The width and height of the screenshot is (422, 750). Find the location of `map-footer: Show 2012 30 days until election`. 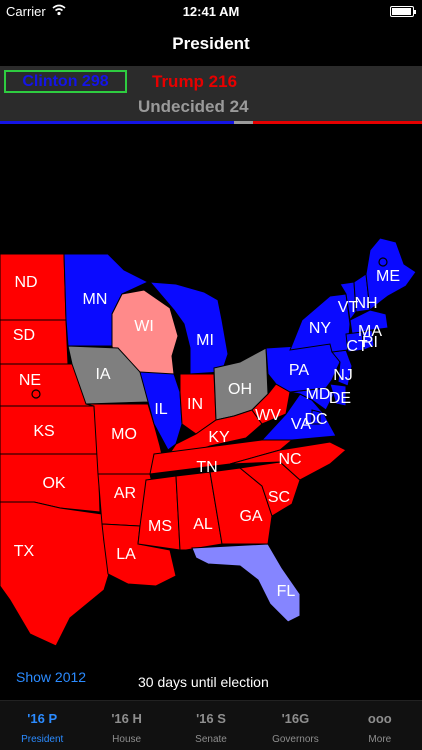

map-footer: Show 2012 30 days until election is located at coordinates (211, 682).